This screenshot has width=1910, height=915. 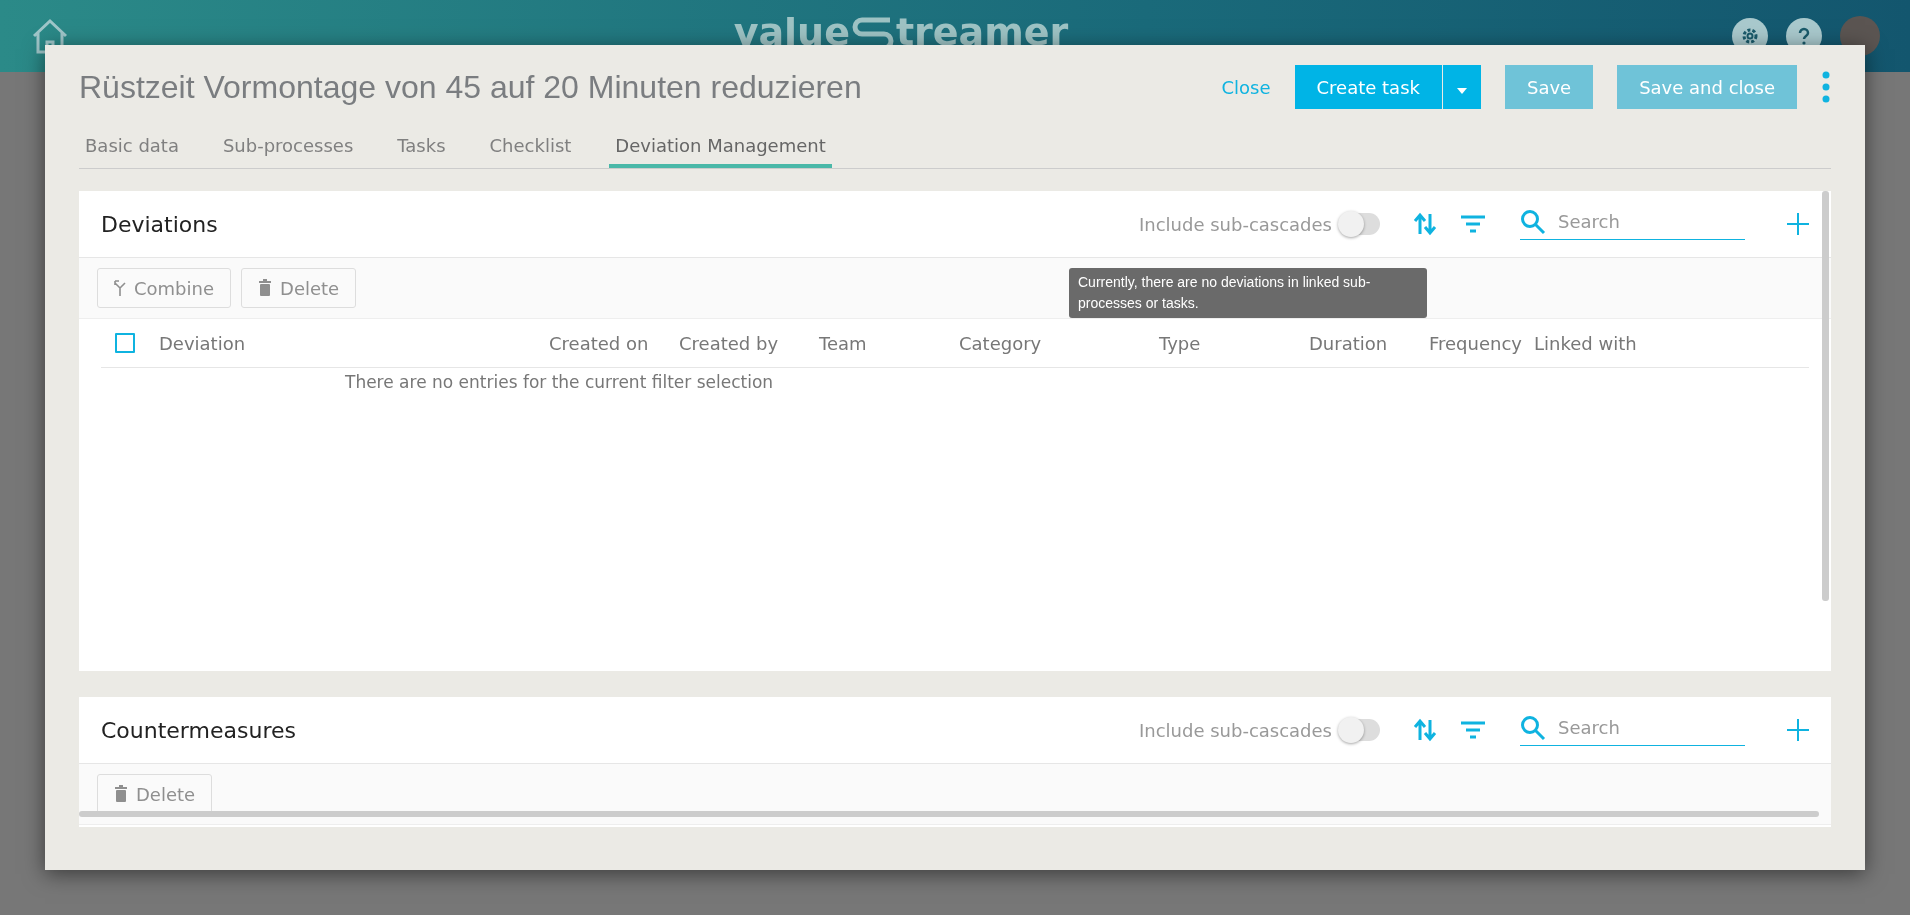 I want to click on section-title: Deviations, so click(x=159, y=224).